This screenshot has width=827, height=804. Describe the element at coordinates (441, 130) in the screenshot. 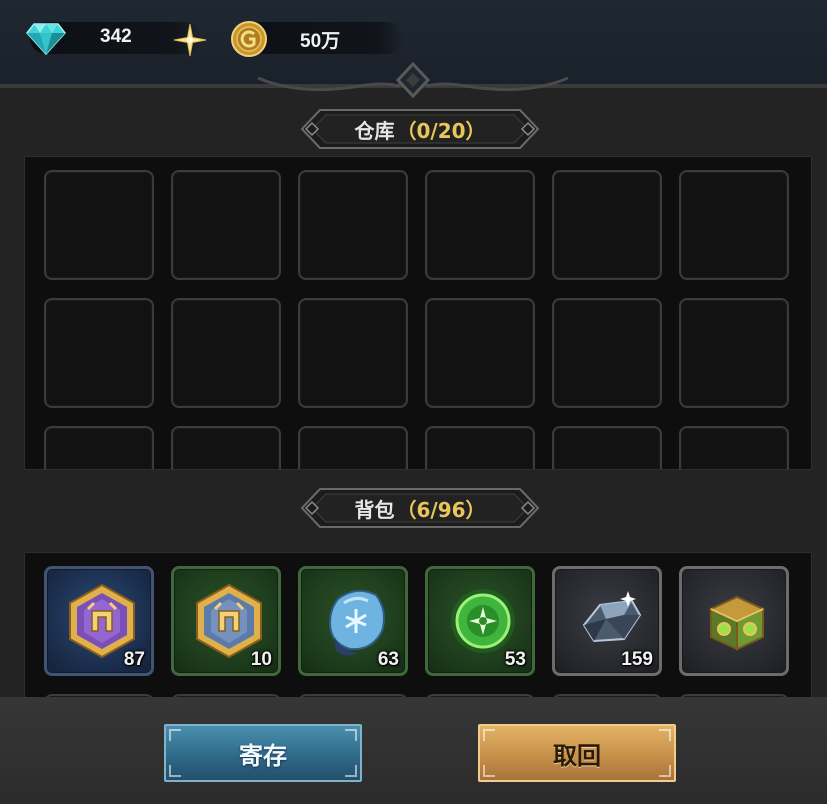

I see `storage-count: （0/20）` at that location.